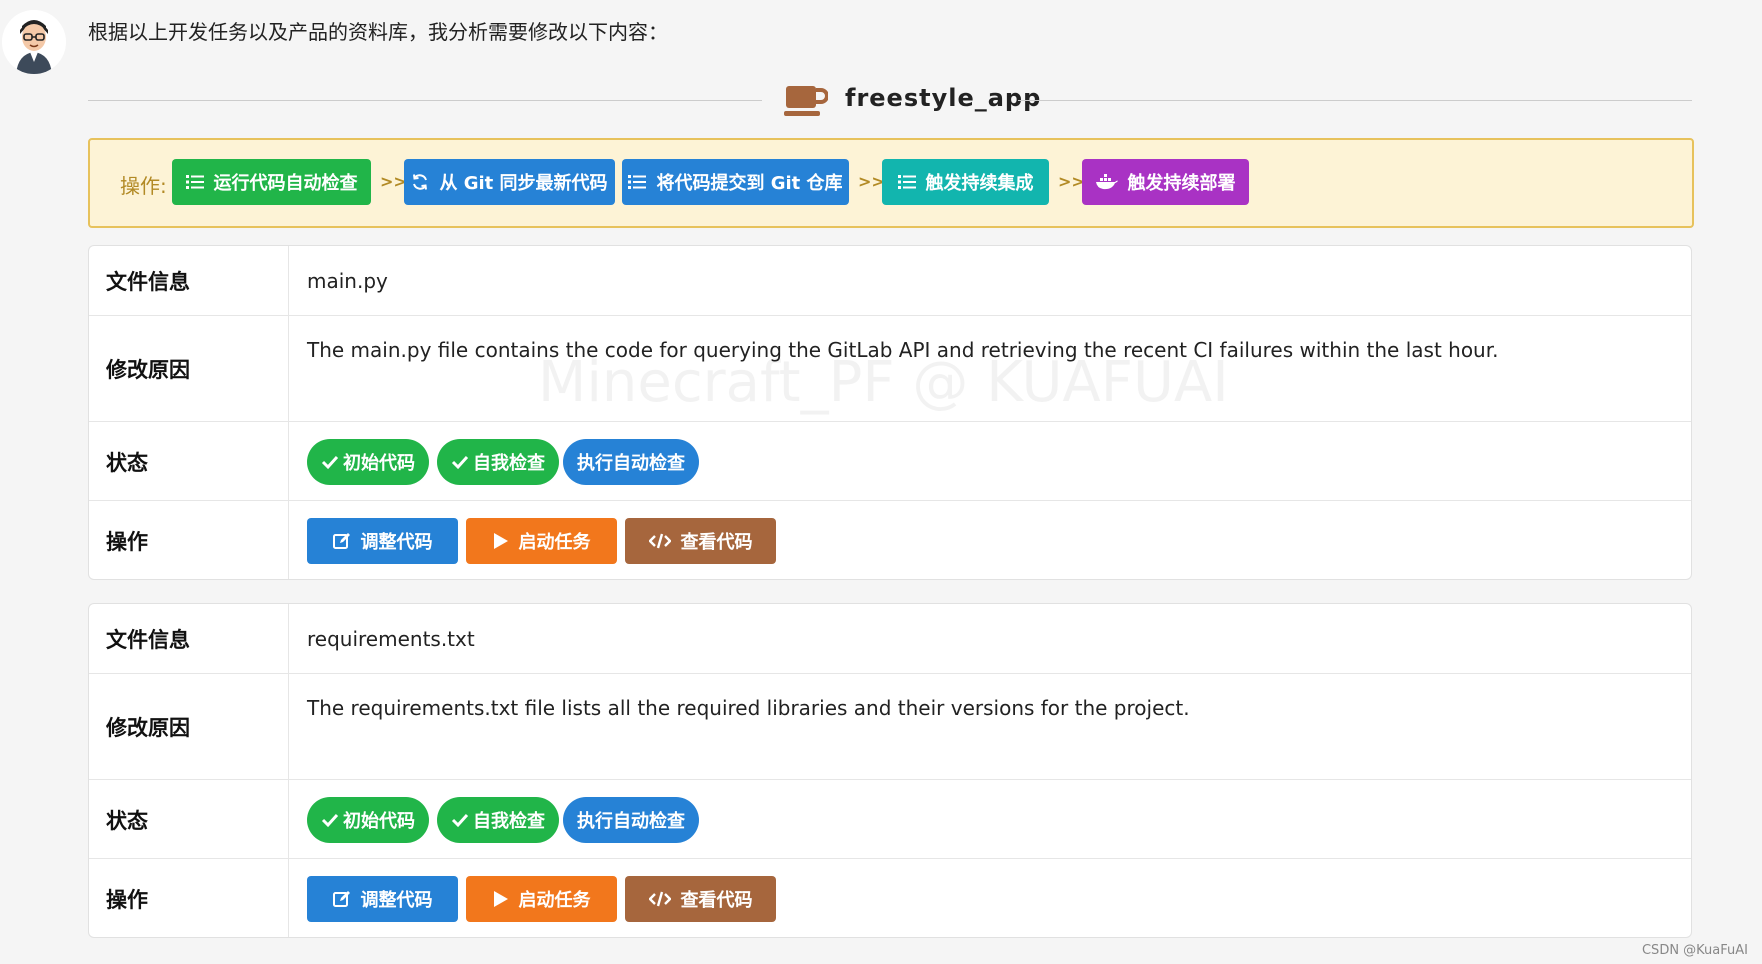 The width and height of the screenshot is (1762, 964). What do you see at coordinates (425, 100) in the screenshot?
I see `divider-left` at bounding box center [425, 100].